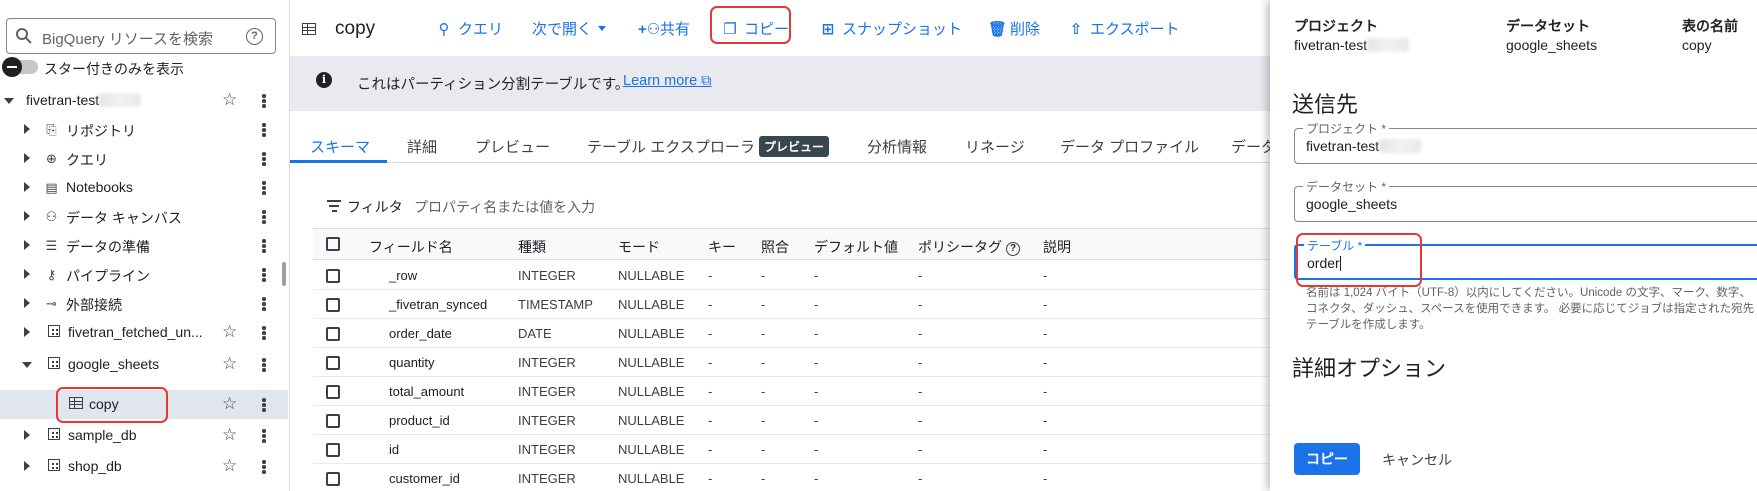  What do you see at coordinates (144, 100) in the screenshot?
I see `tree-project-row: fivetran-test ☆` at bounding box center [144, 100].